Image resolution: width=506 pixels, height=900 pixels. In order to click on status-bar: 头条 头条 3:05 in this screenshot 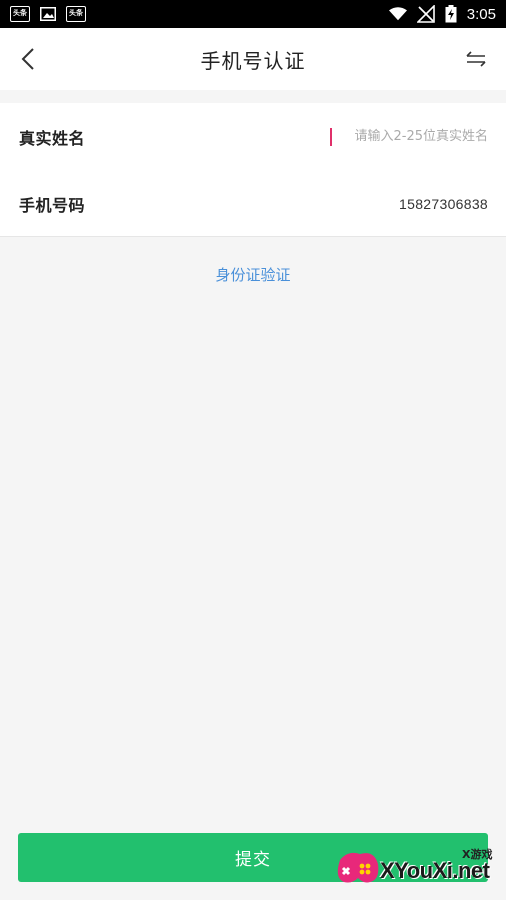, I will do `click(253, 14)`.